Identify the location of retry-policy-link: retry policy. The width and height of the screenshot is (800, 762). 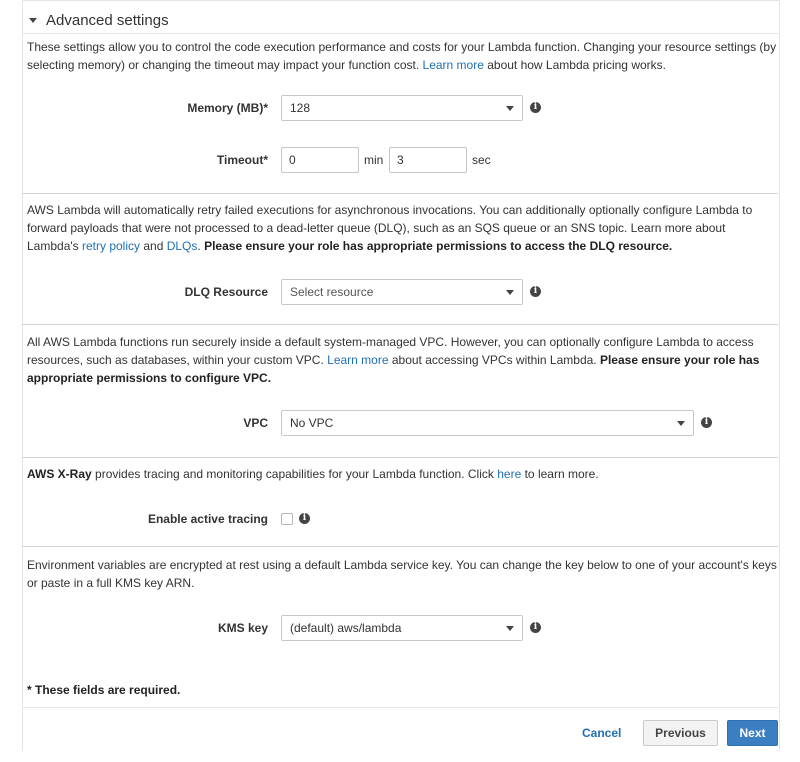
(111, 246).